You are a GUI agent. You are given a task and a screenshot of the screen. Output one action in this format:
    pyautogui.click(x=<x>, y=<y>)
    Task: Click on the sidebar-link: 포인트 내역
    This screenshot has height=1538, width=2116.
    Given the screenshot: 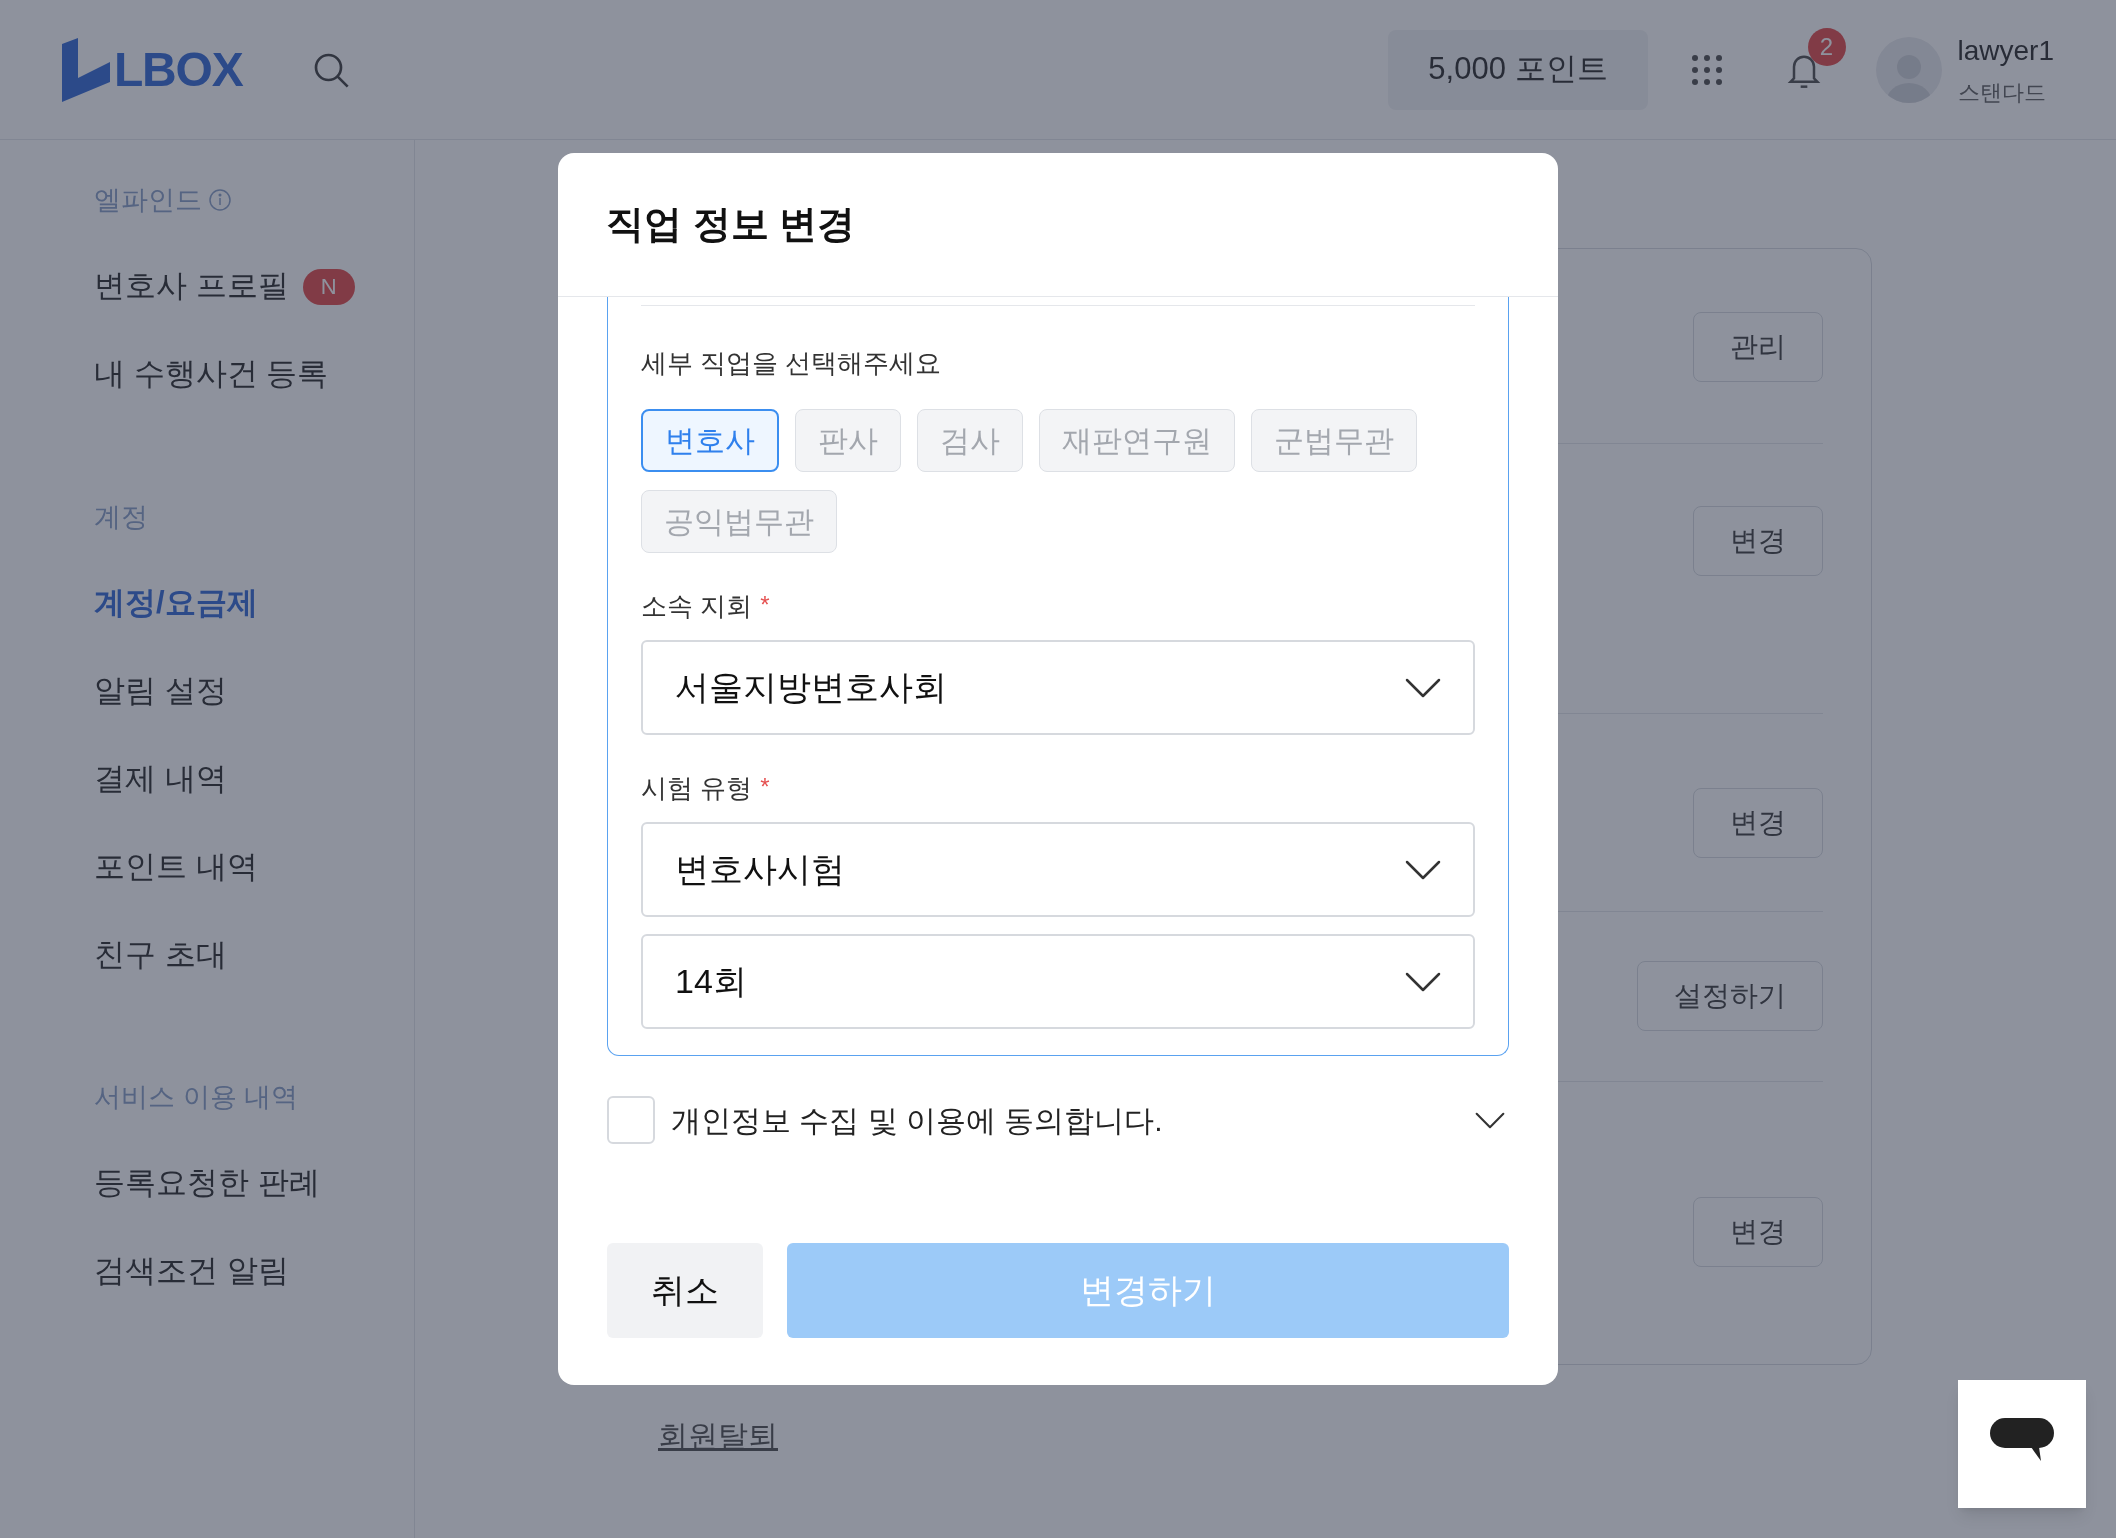 What is the action you would take?
    pyautogui.click(x=176, y=867)
    